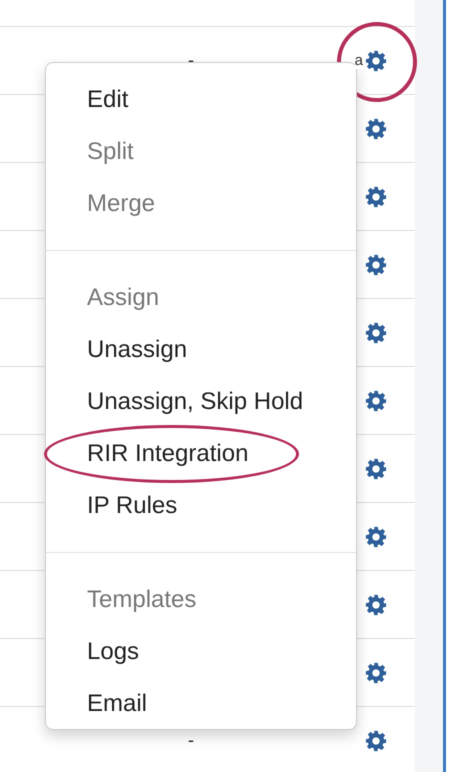 The width and height of the screenshot is (456, 772). Describe the element at coordinates (201, 350) in the screenshot. I see `menu-item: Unassign` at that location.